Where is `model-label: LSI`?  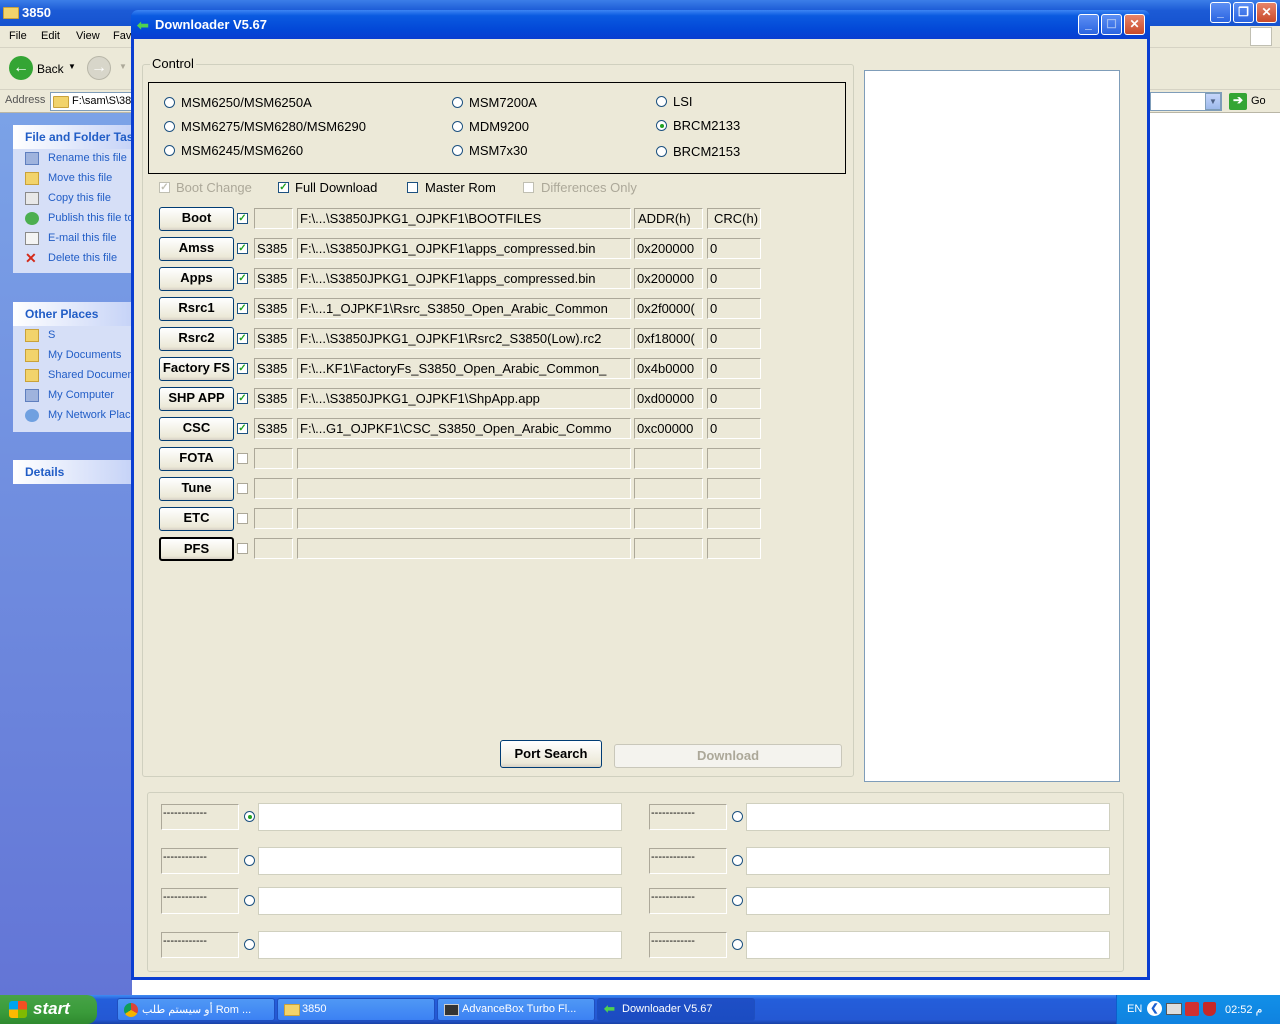
model-label: LSI is located at coordinates (683, 101).